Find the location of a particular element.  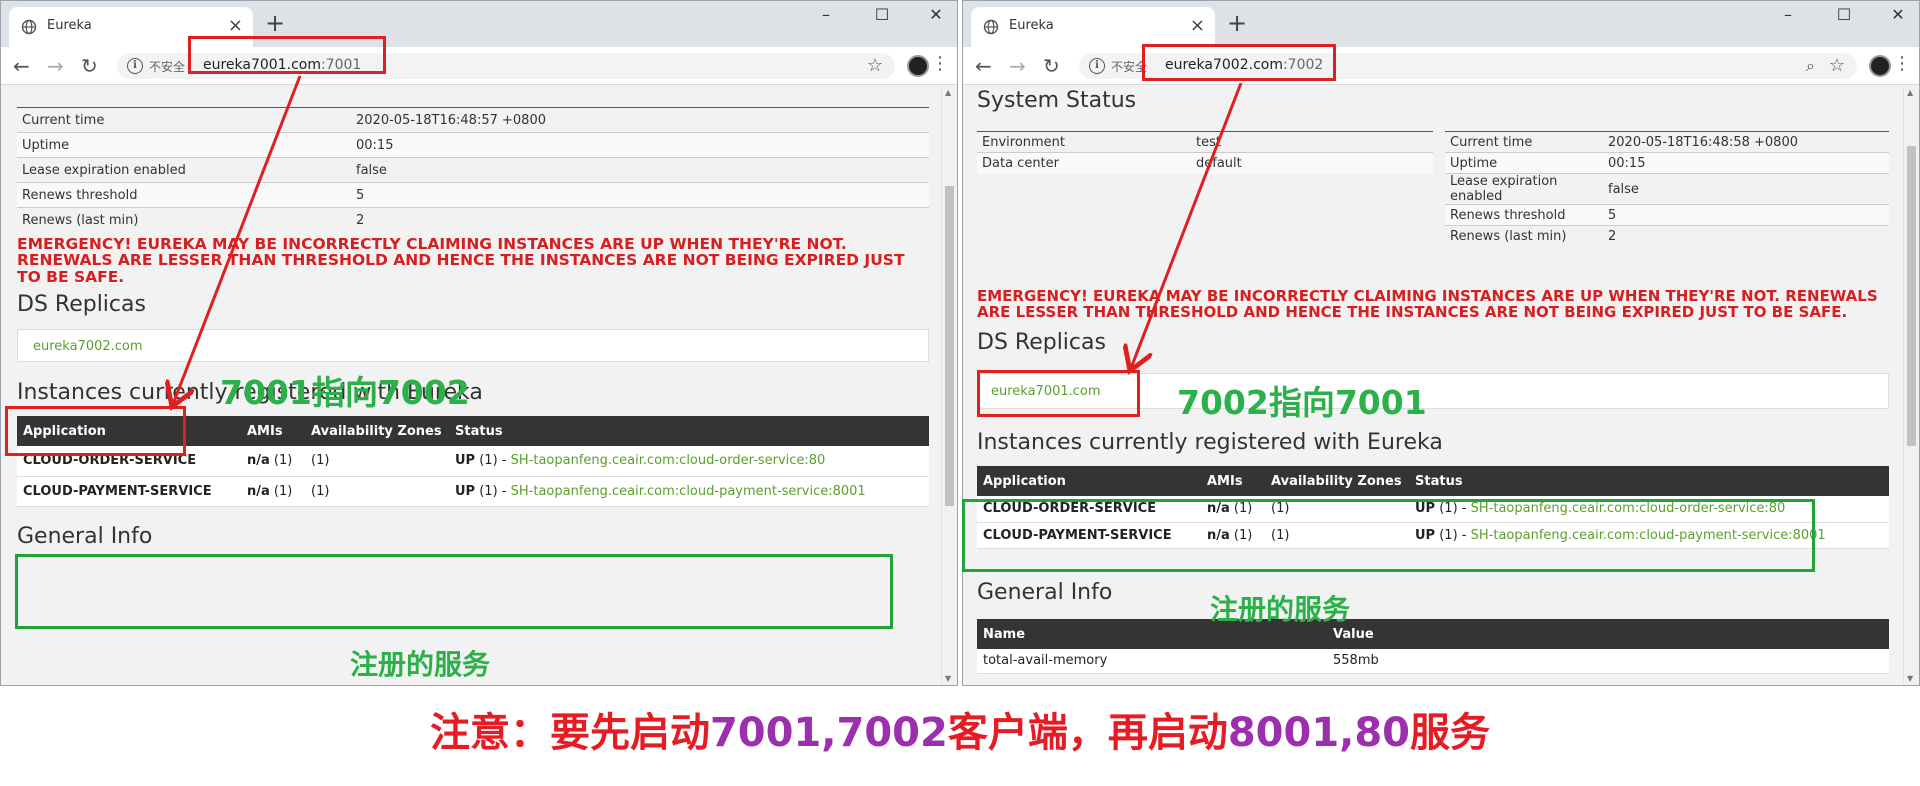

replica-link: eureka7002.com is located at coordinates (88, 346).